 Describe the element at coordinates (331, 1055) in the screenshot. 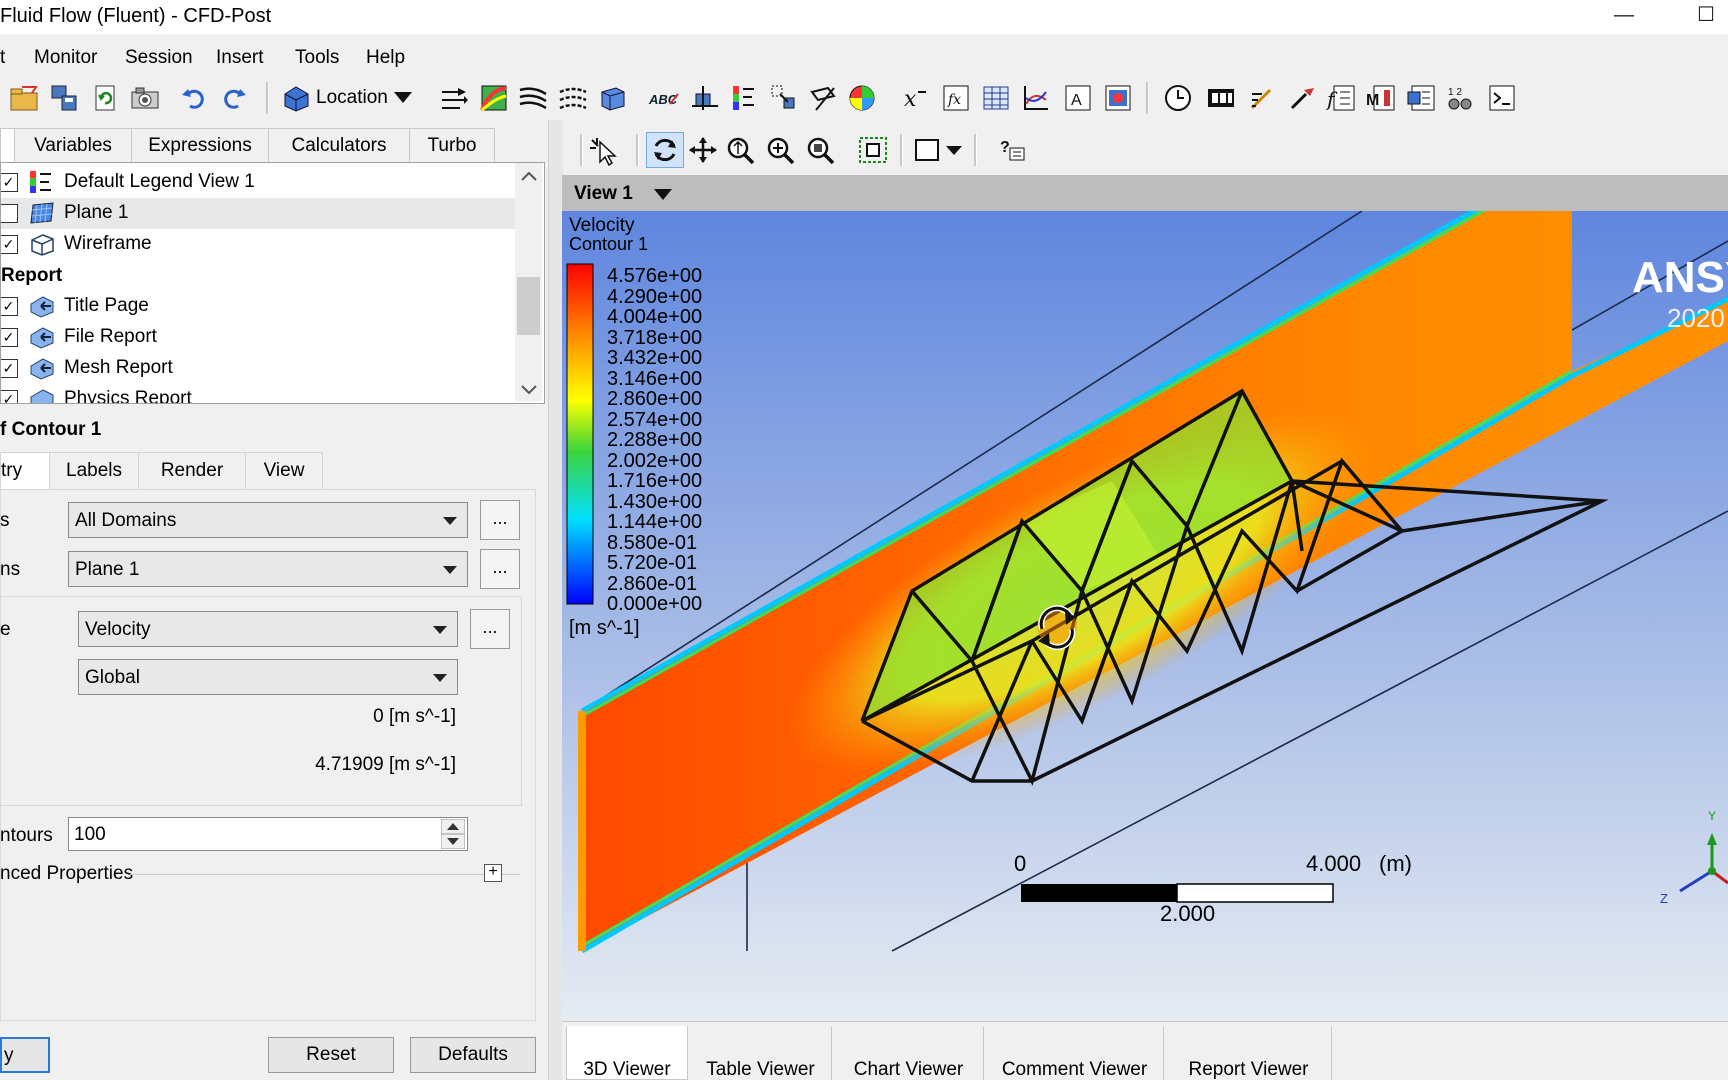

I see `reset-button: Reset` at that location.